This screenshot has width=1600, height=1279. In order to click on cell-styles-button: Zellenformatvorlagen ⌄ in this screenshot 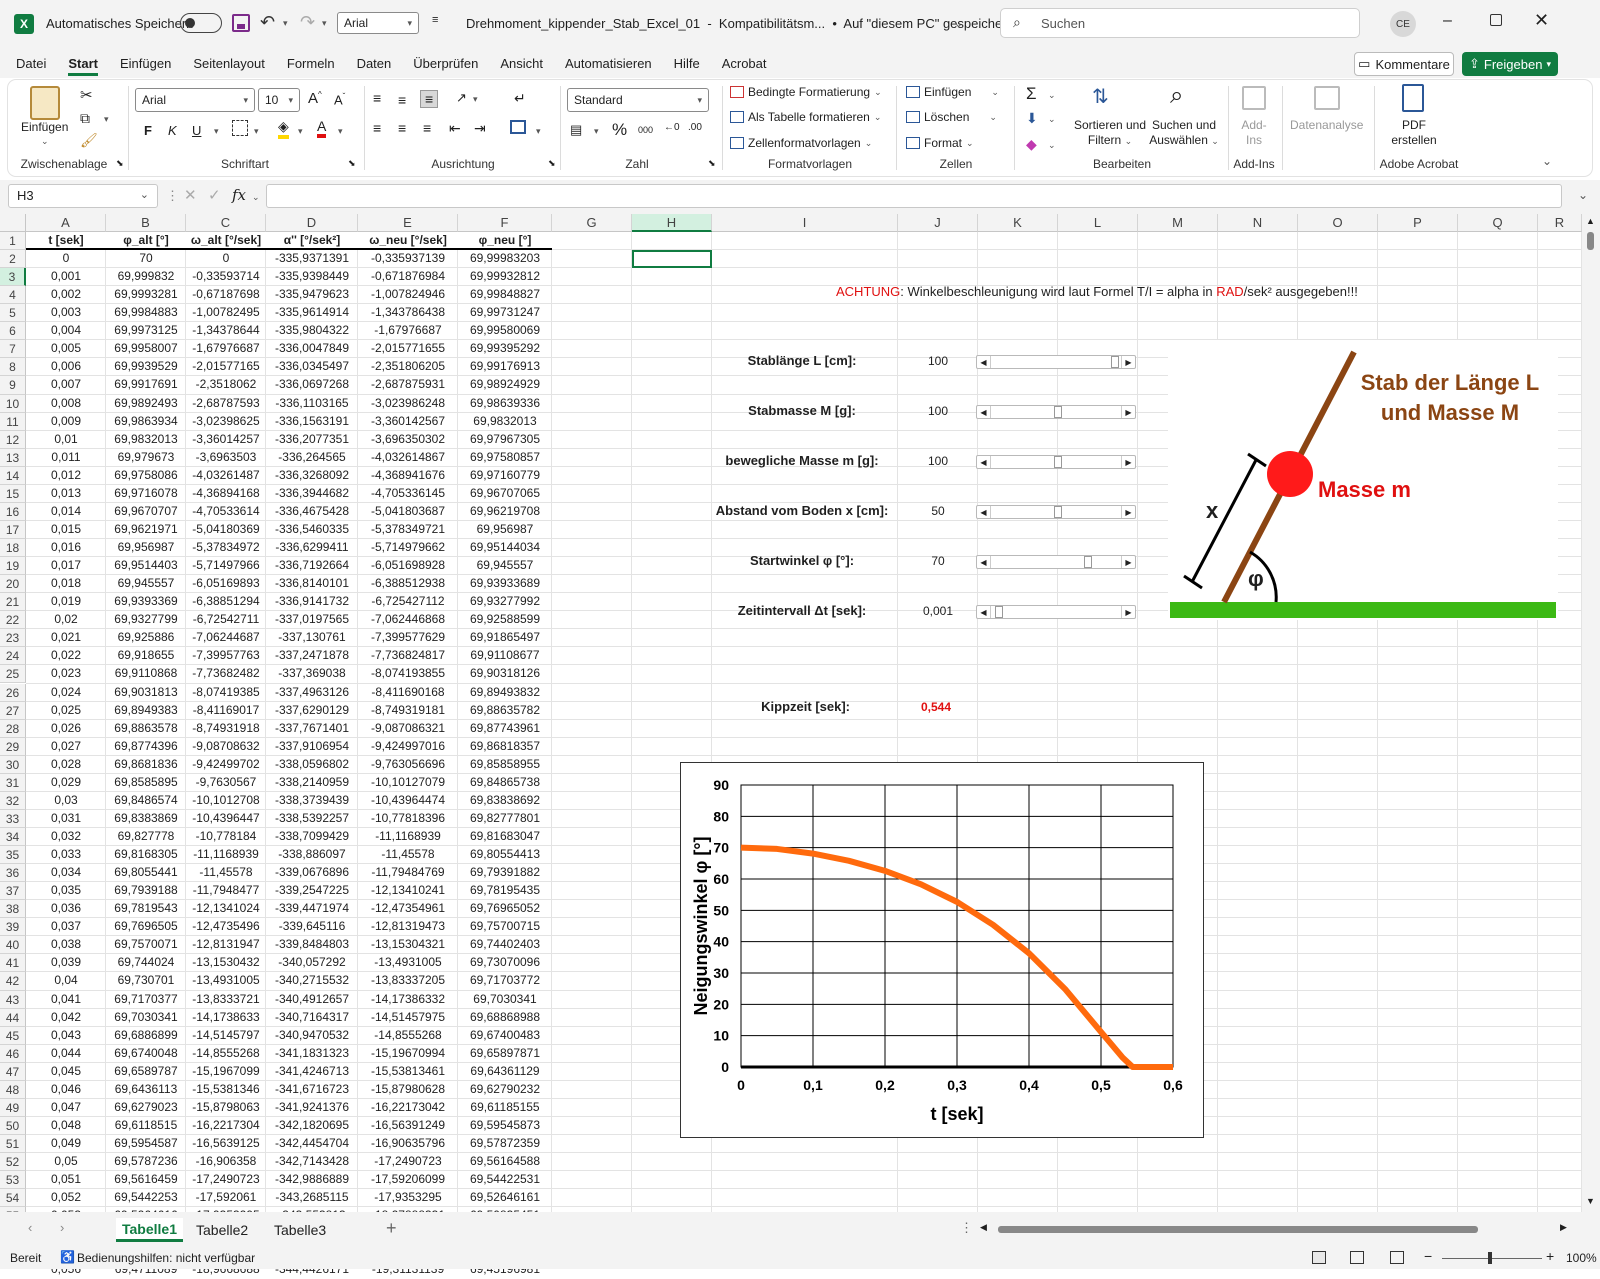, I will do `click(801, 143)`.